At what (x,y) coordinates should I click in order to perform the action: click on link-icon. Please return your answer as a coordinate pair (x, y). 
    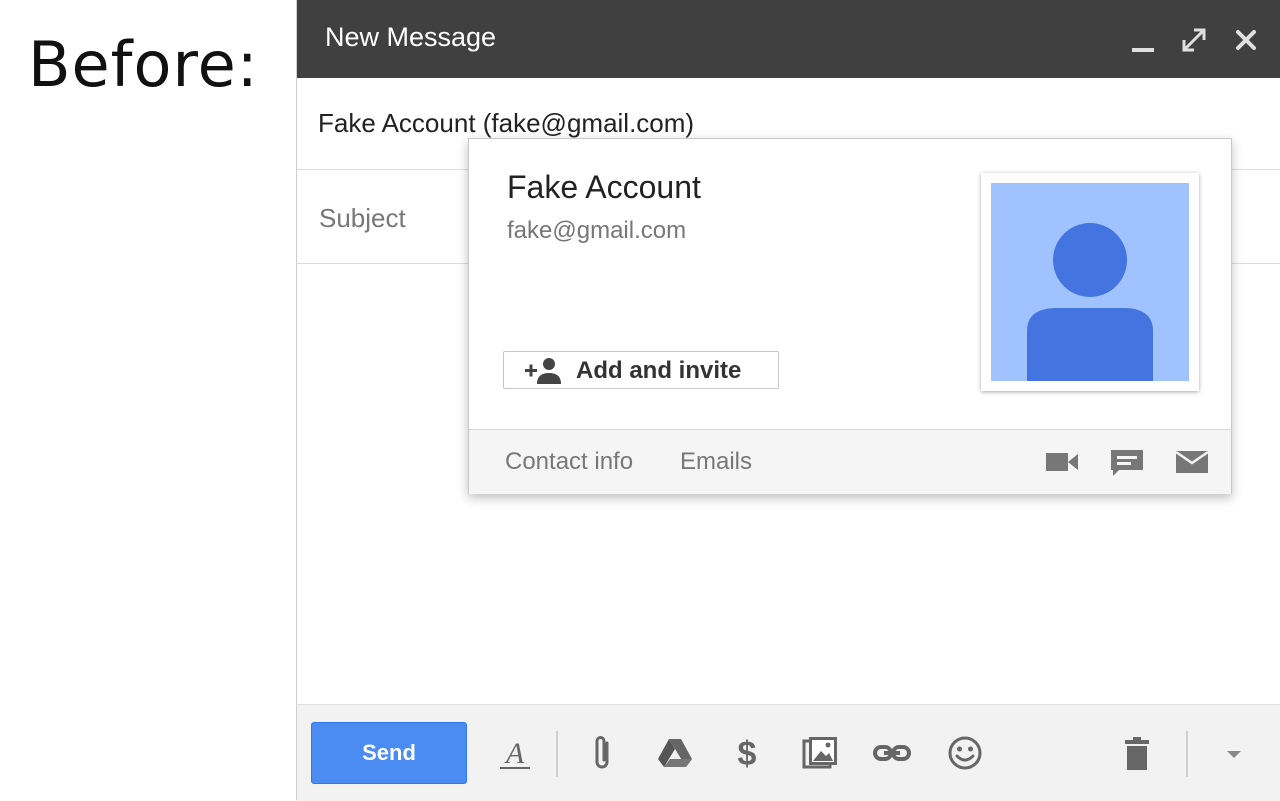
    Looking at the image, I should click on (892, 753).